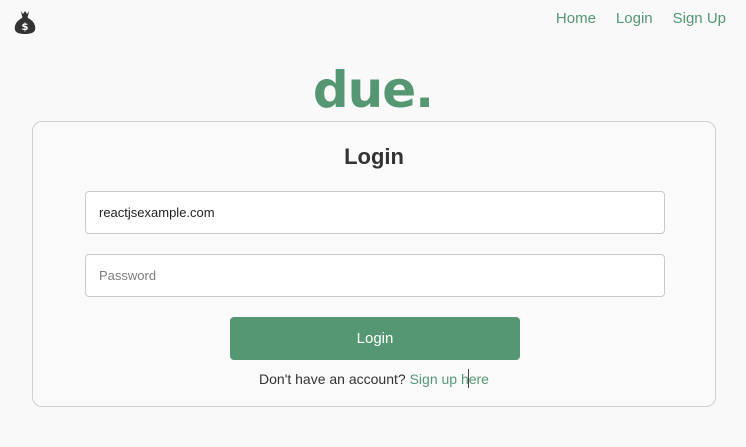 The width and height of the screenshot is (746, 447). I want to click on signup-link: Sign up here, so click(449, 378).